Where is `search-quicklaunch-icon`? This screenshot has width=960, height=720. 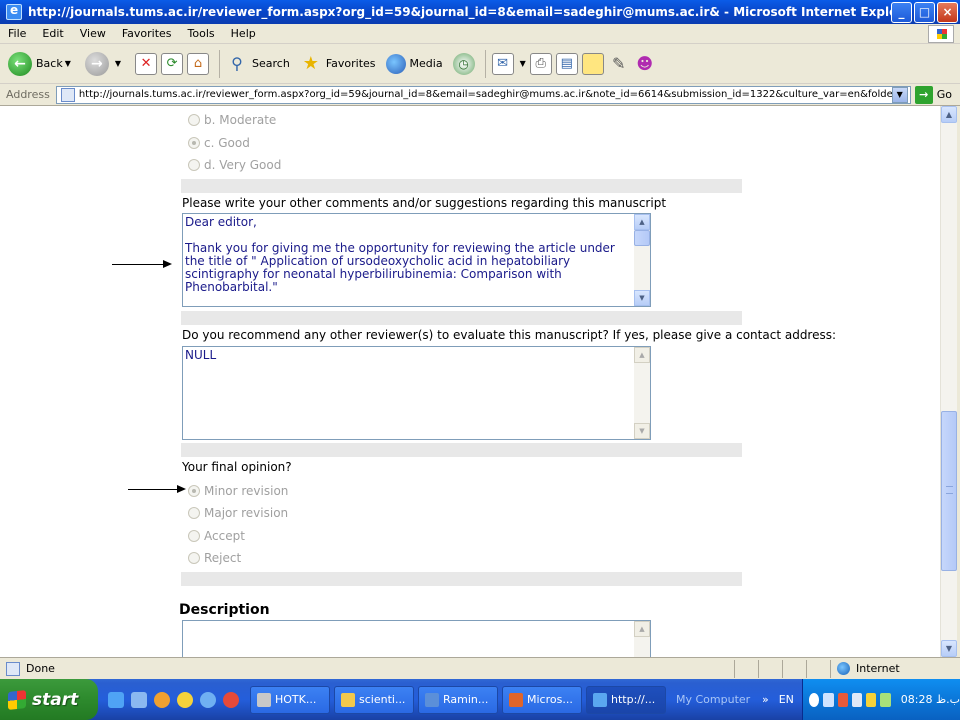 search-quicklaunch-icon is located at coordinates (208, 699).